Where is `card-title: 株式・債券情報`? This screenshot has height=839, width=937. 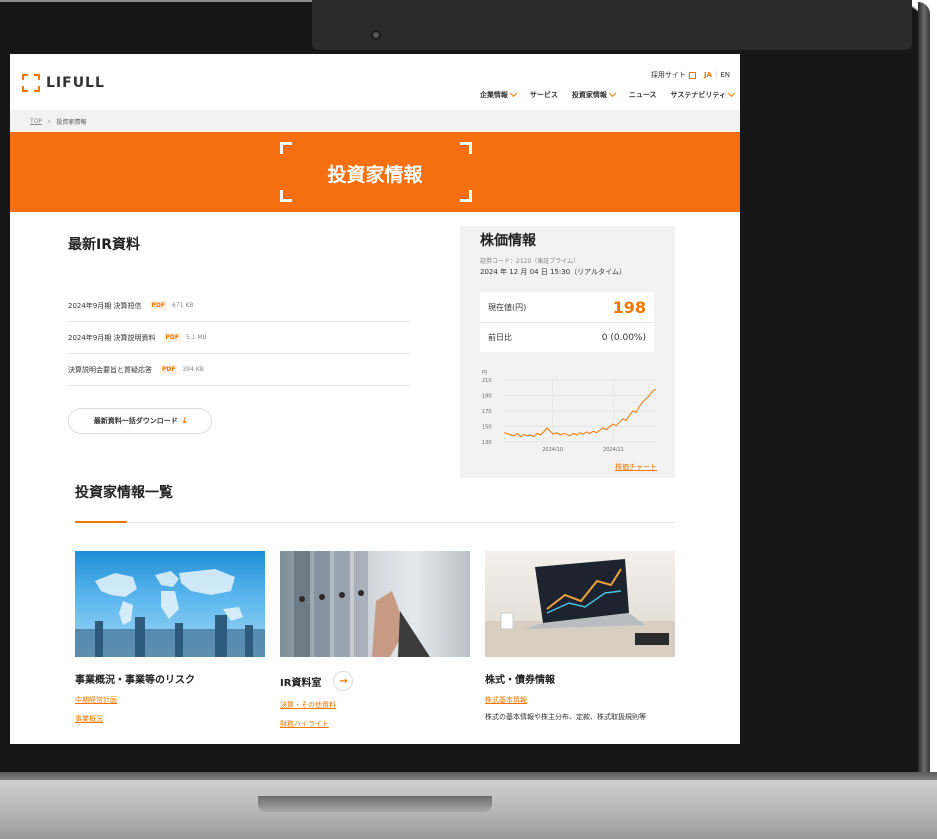 card-title: 株式・債券情報 is located at coordinates (520, 680).